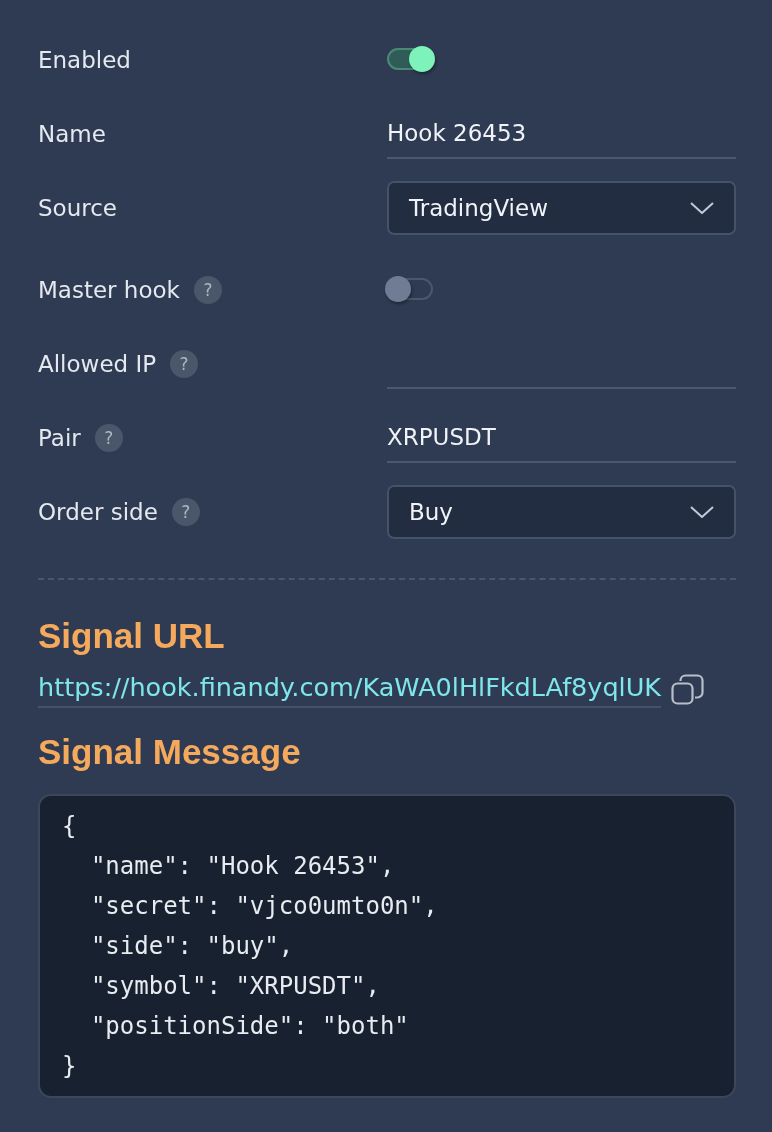  I want to click on code-line: "secret": "vjco0umto0n",, so click(264, 906).